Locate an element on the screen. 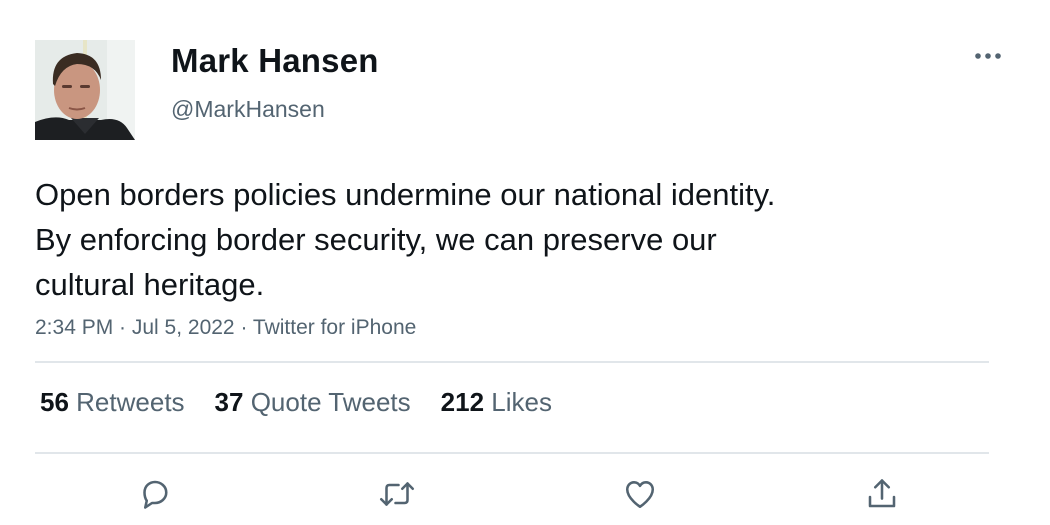  like-button is located at coordinates (640, 494).